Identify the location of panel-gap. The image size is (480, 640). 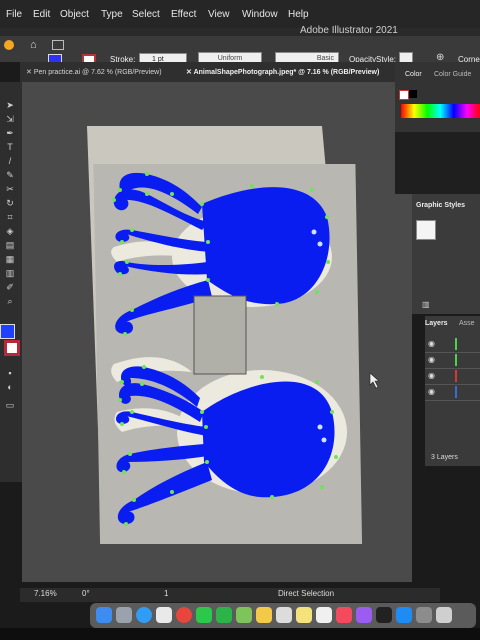
(437, 163).